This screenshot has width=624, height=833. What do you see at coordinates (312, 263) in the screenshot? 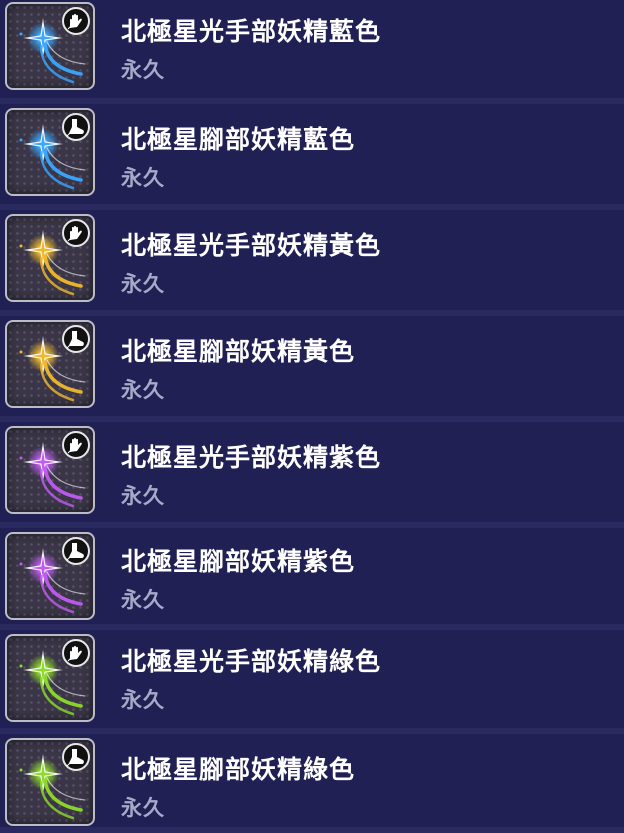
I see `list-item: 北極星光手部妖精黃色 永久` at bounding box center [312, 263].